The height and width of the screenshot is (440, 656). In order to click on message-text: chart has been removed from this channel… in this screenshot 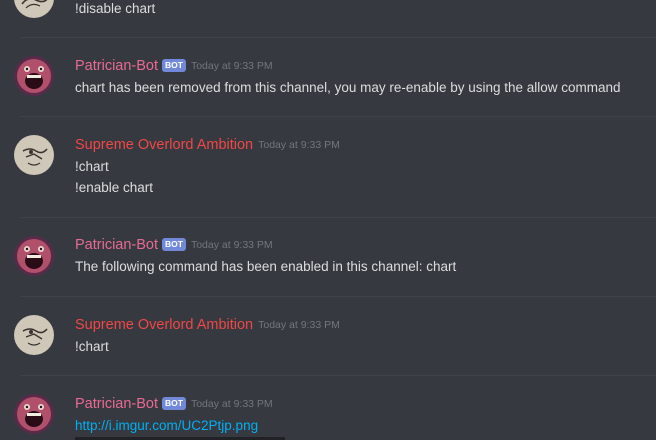, I will do `click(348, 87)`.